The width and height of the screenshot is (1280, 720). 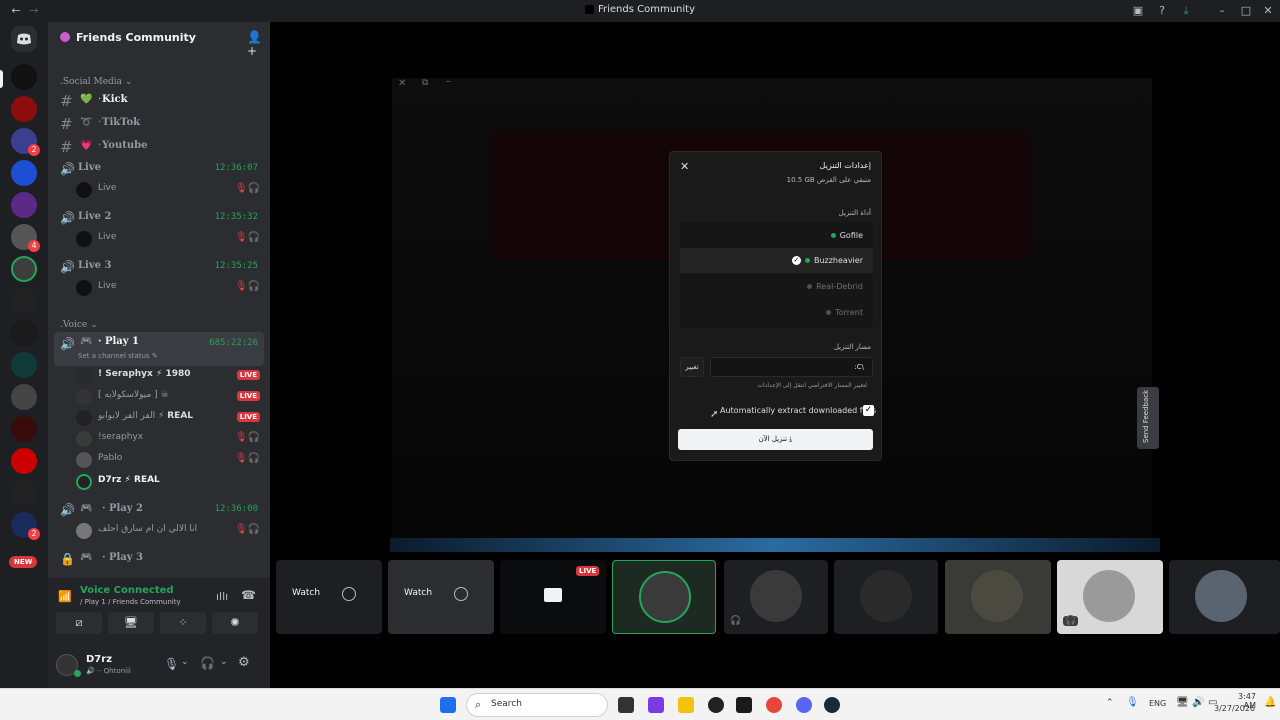 What do you see at coordinates (1222, 11) in the screenshot?
I see `minimize-button: –` at bounding box center [1222, 11].